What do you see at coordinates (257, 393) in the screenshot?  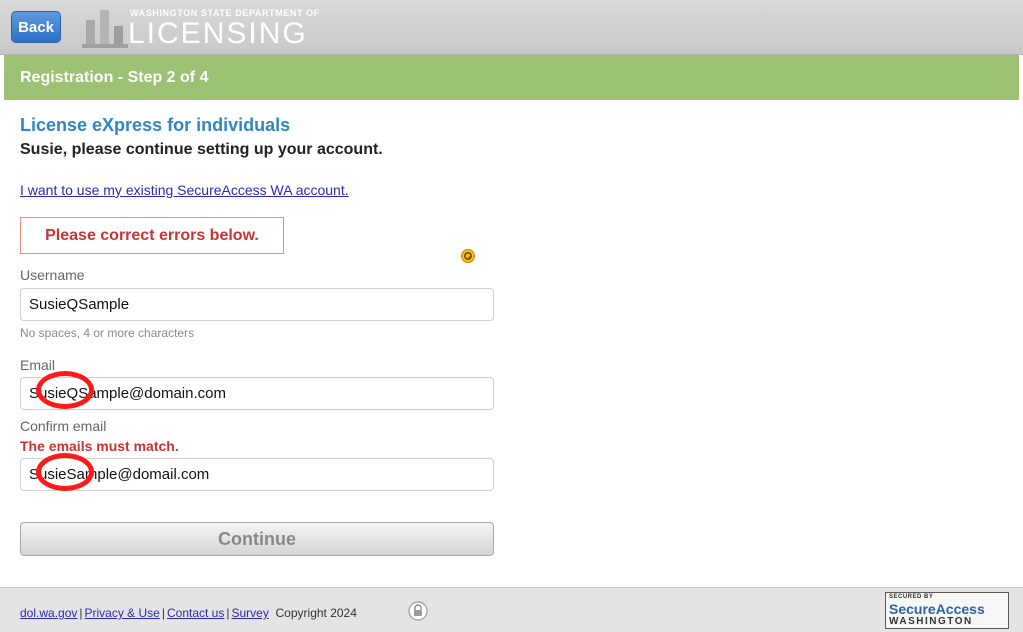 I see `email-input` at bounding box center [257, 393].